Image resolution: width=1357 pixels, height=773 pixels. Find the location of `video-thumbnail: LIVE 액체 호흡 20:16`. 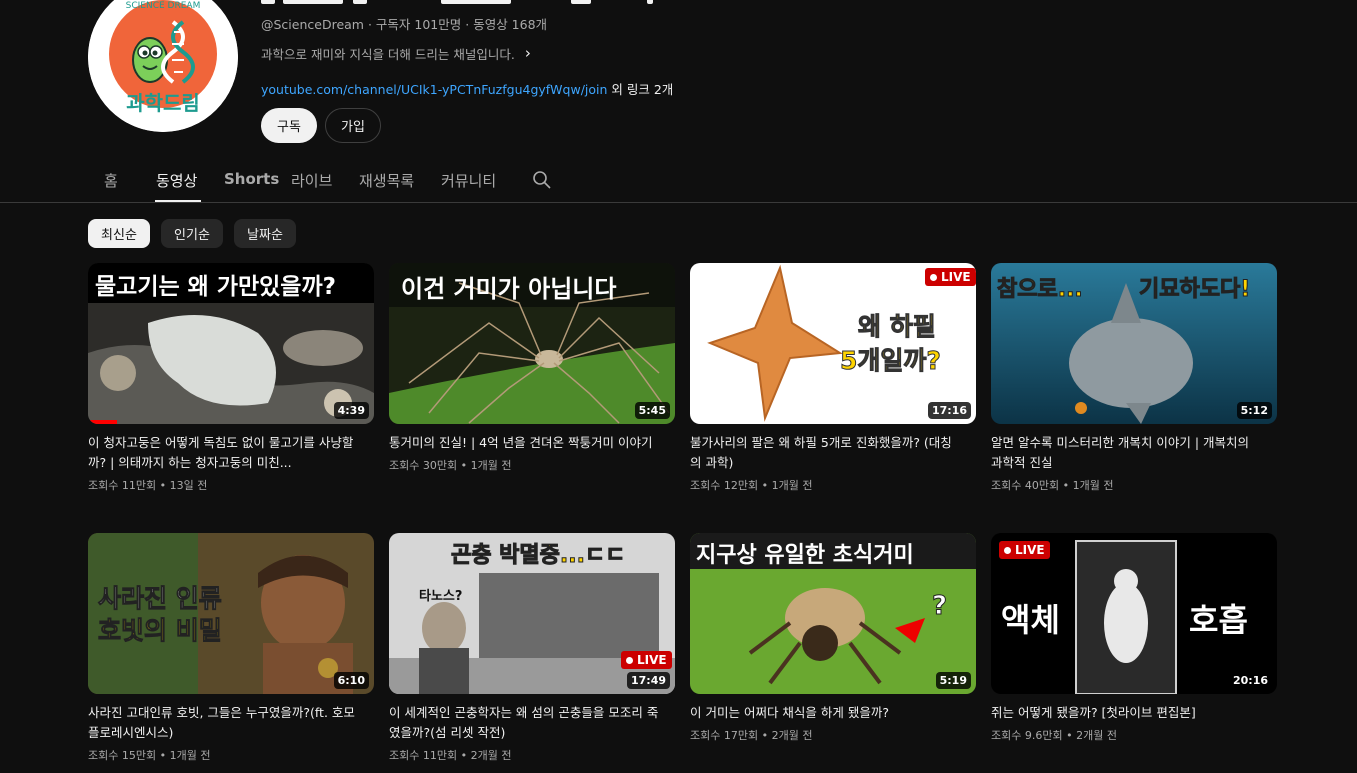

video-thumbnail: LIVE 액체 호흡 20:16 is located at coordinates (1134, 613).